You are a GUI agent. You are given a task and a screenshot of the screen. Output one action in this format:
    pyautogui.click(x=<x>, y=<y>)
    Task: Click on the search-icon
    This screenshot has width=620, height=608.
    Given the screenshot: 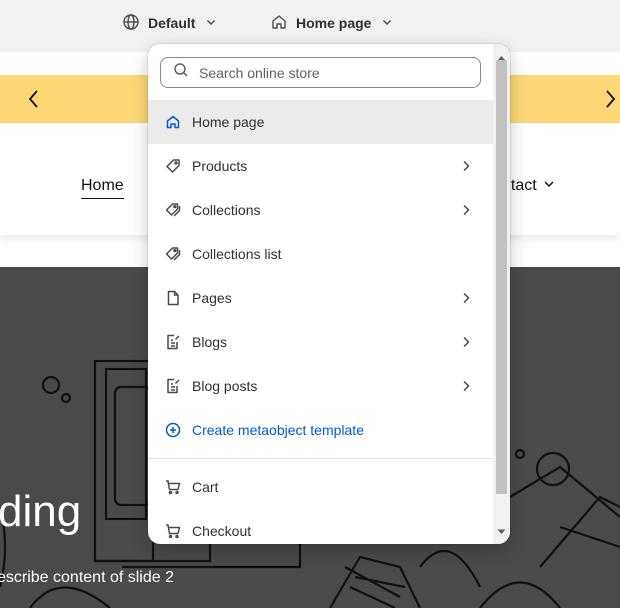 What is the action you would take?
    pyautogui.click(x=181, y=72)
    